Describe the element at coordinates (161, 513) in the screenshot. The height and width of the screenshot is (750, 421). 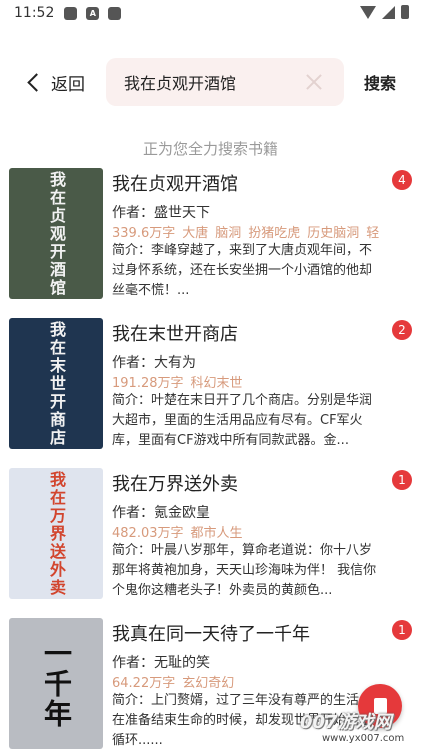
I see `book-author: 作者：氪金欧皇` at that location.